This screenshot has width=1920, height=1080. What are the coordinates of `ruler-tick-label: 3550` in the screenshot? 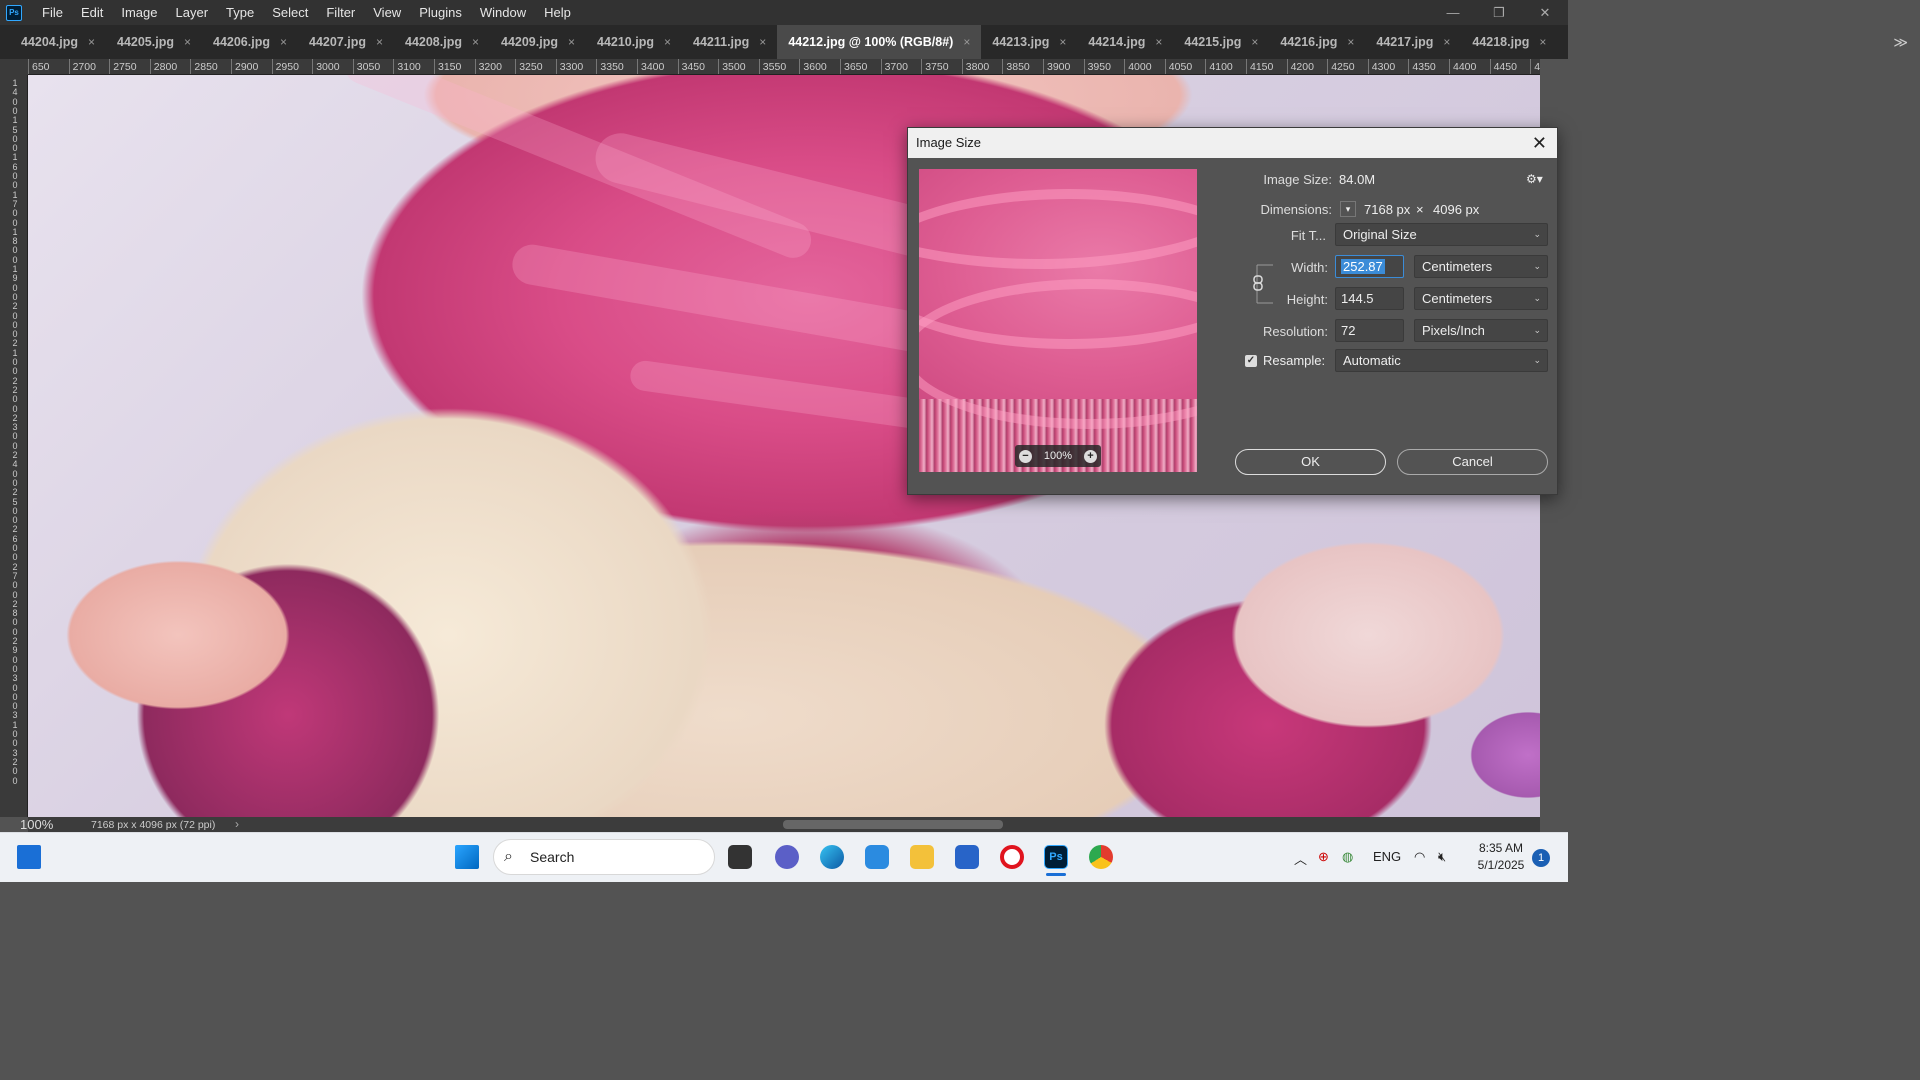 It's located at (772, 66).